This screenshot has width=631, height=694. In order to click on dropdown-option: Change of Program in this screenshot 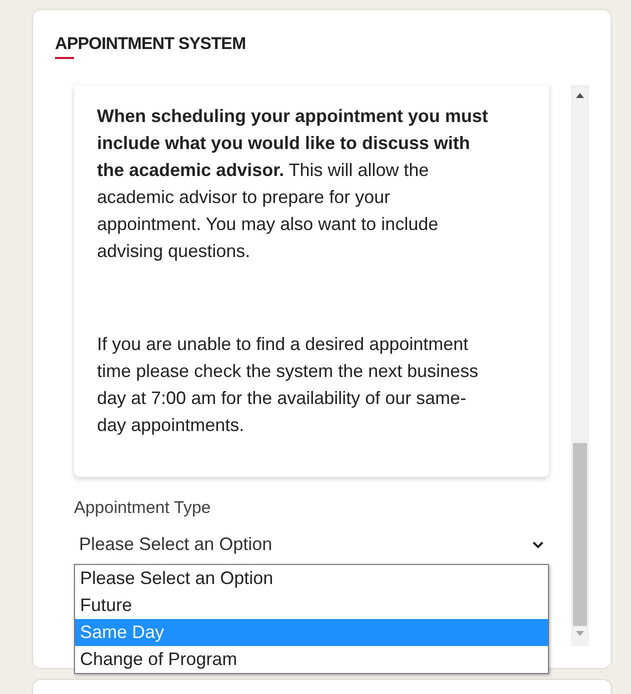, I will do `click(311, 659)`.